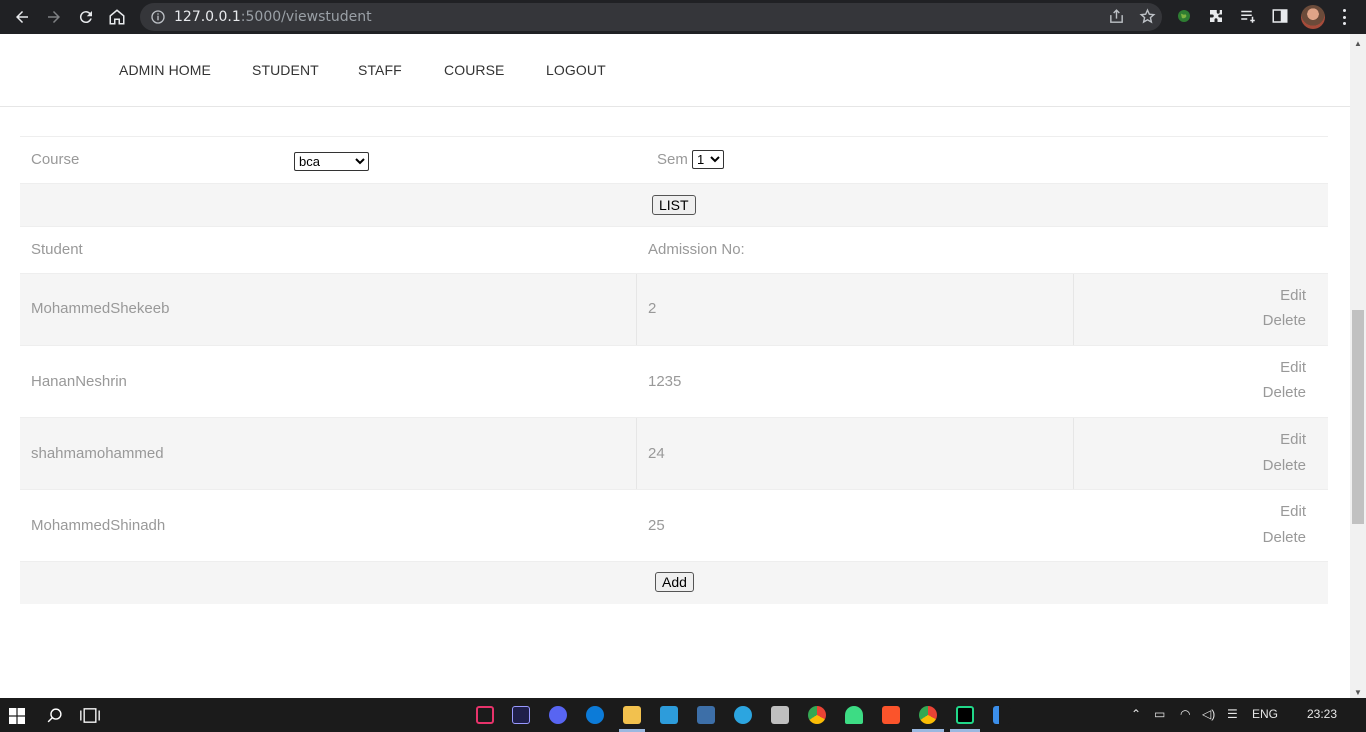 The height and width of the screenshot is (732, 1366). What do you see at coordinates (1280, 16) in the screenshot?
I see `sidepanel-icon` at bounding box center [1280, 16].